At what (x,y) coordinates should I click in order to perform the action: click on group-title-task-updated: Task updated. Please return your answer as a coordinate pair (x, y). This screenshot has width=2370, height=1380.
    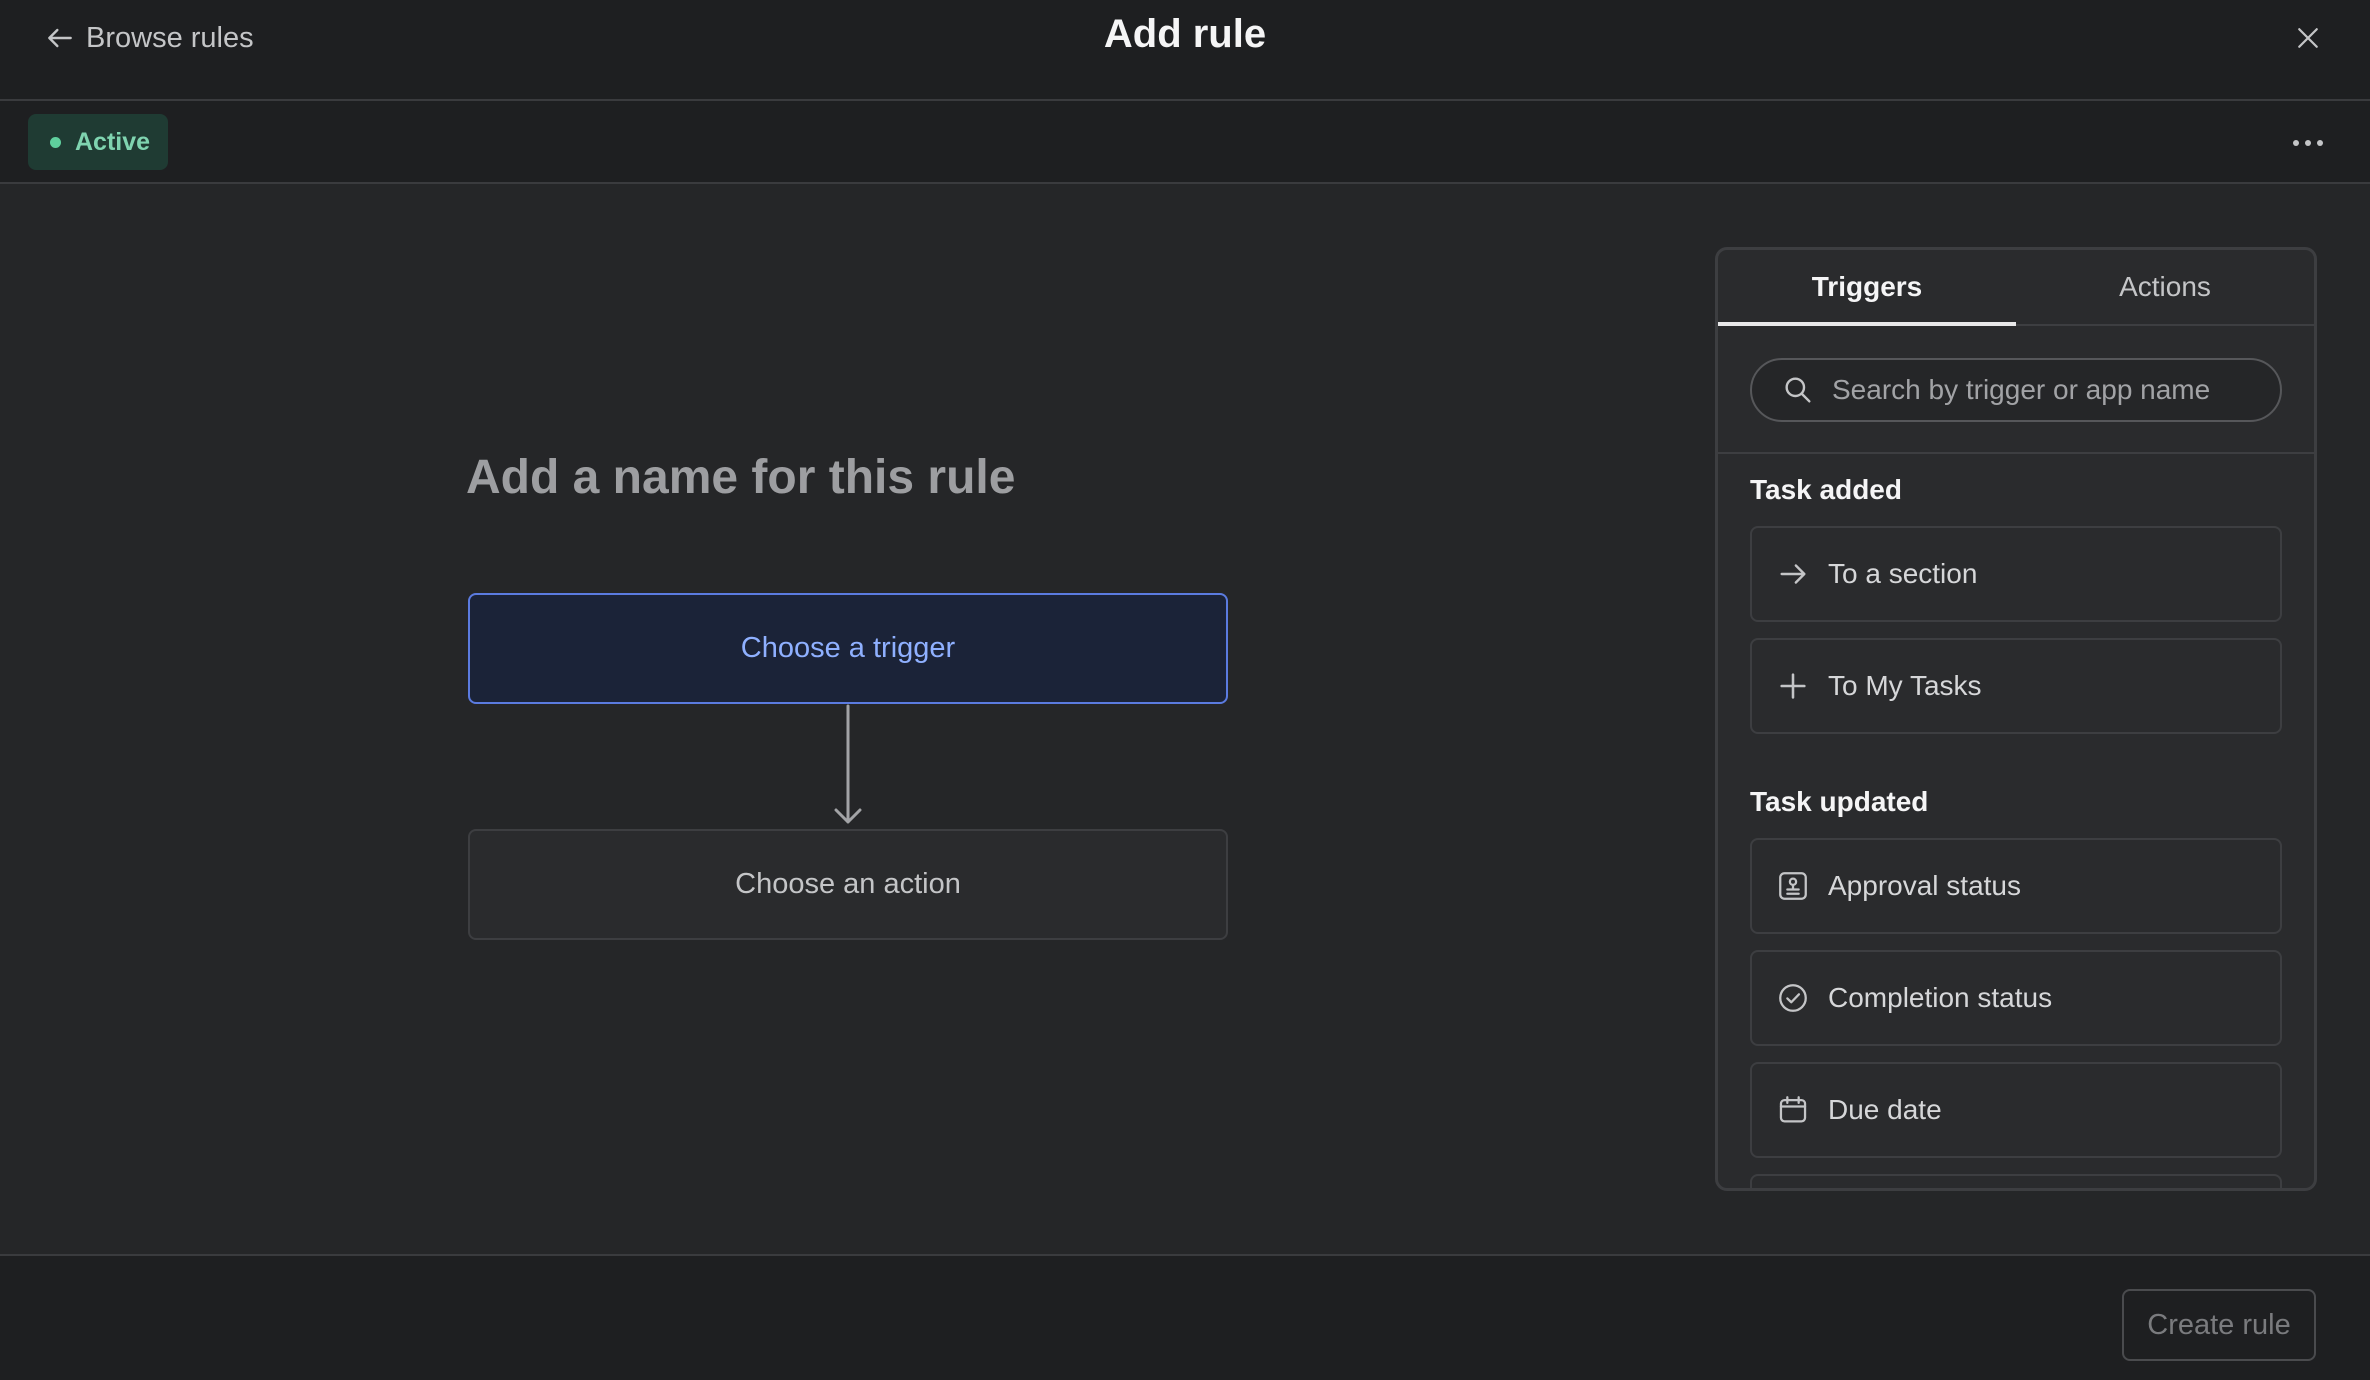
    Looking at the image, I should click on (1839, 801).